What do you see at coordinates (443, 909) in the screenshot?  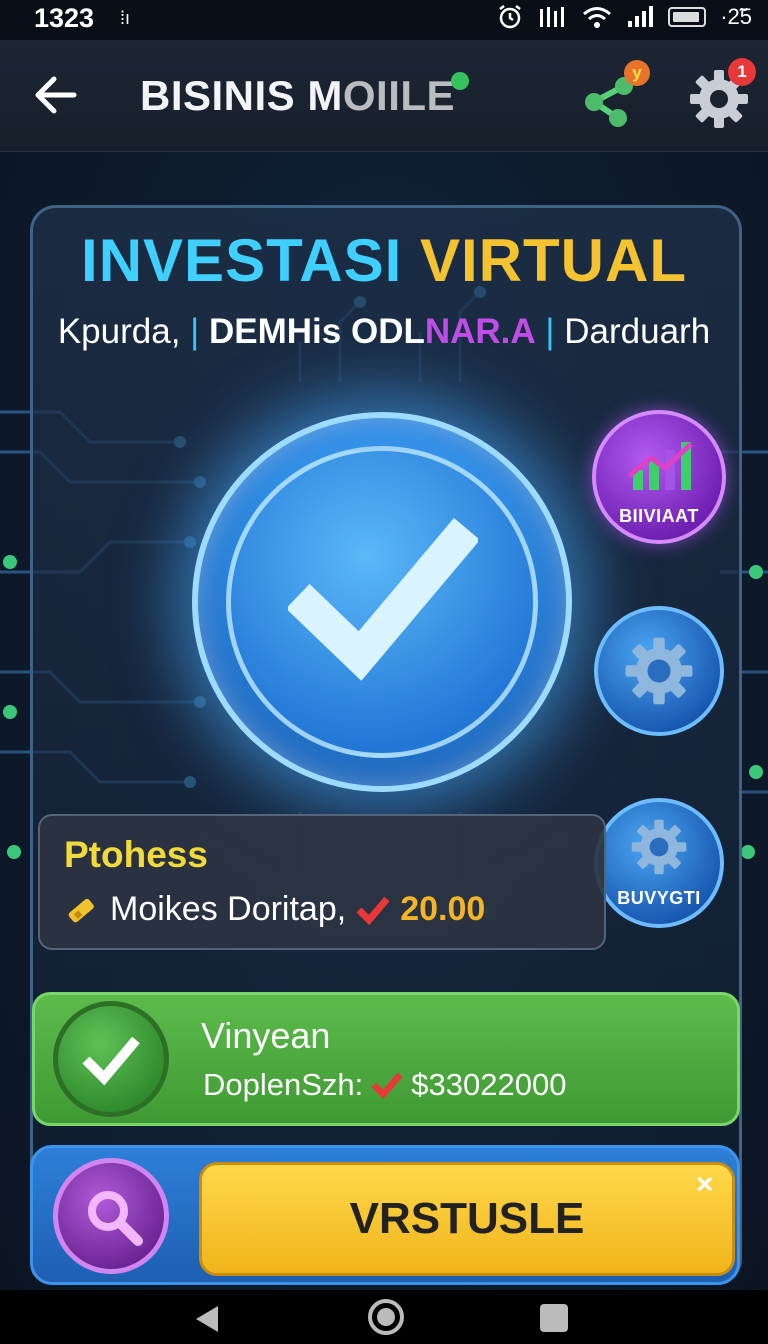 I see `progress-amount: 20.00` at bounding box center [443, 909].